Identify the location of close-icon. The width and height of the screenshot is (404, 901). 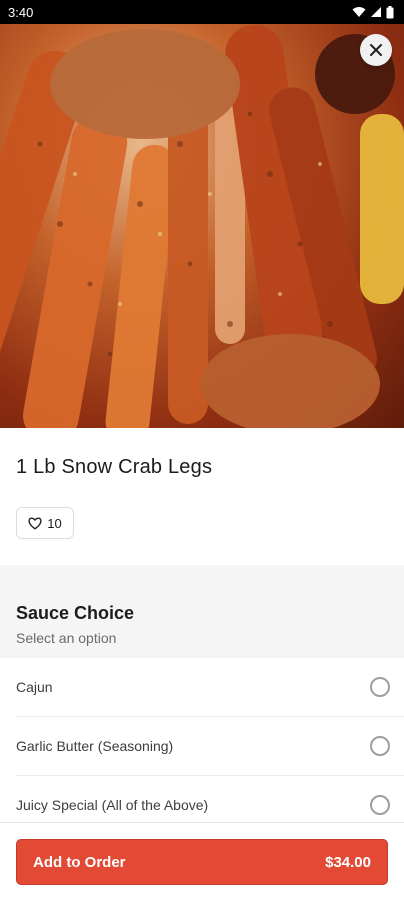
(376, 50).